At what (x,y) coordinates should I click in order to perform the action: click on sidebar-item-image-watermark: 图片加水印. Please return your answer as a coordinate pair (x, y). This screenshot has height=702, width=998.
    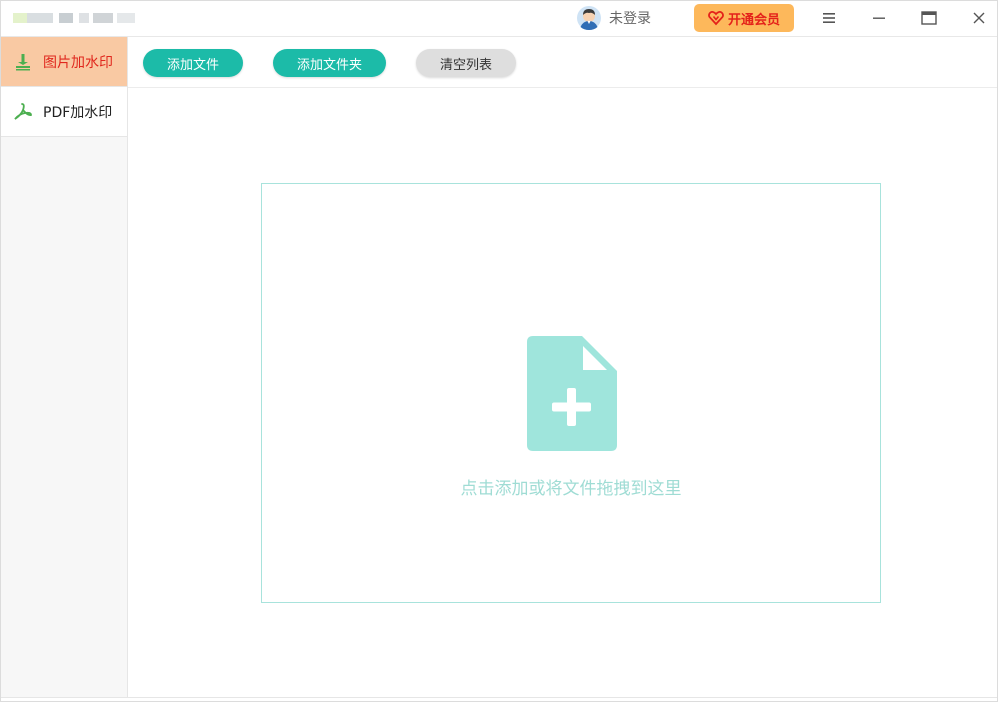
    Looking at the image, I should click on (64, 62).